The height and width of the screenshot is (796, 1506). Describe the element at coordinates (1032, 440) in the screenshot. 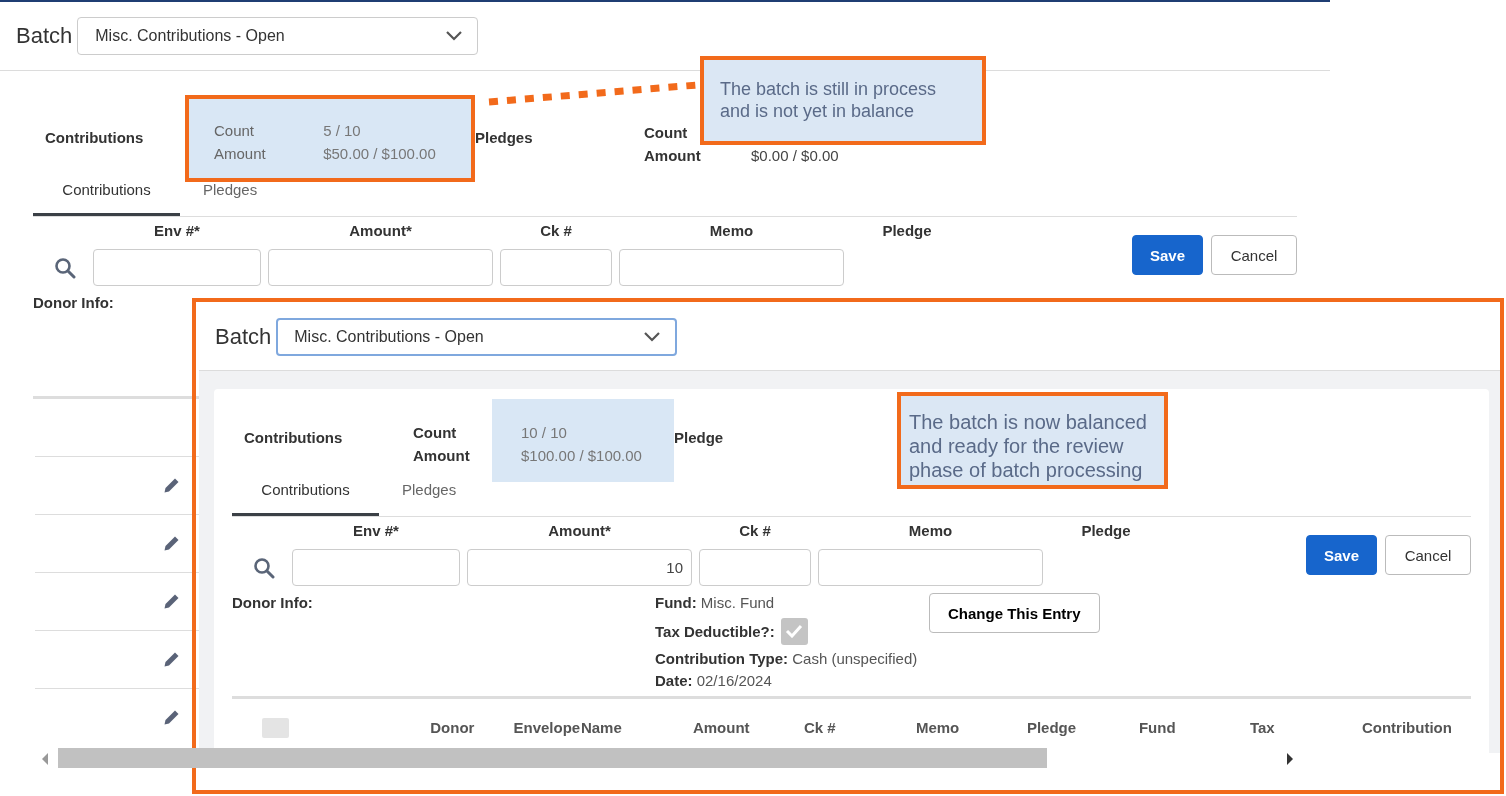

I see `callout-note: The batch is now balanced and ready for the review phase of batch processing` at that location.